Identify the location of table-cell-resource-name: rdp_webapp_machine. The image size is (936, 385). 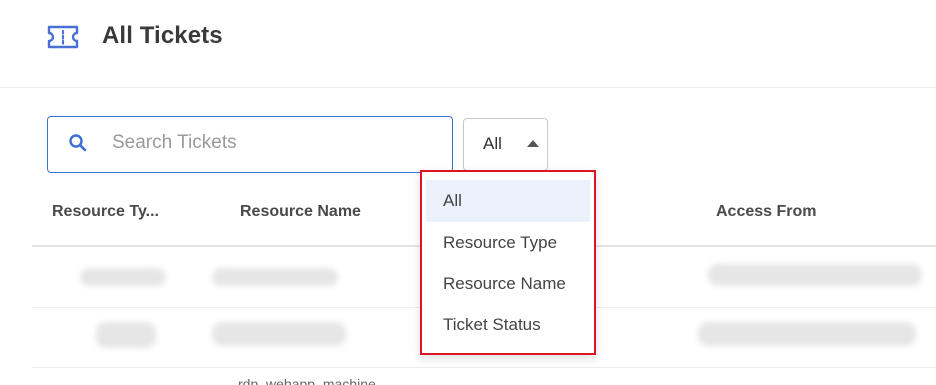
(307, 380).